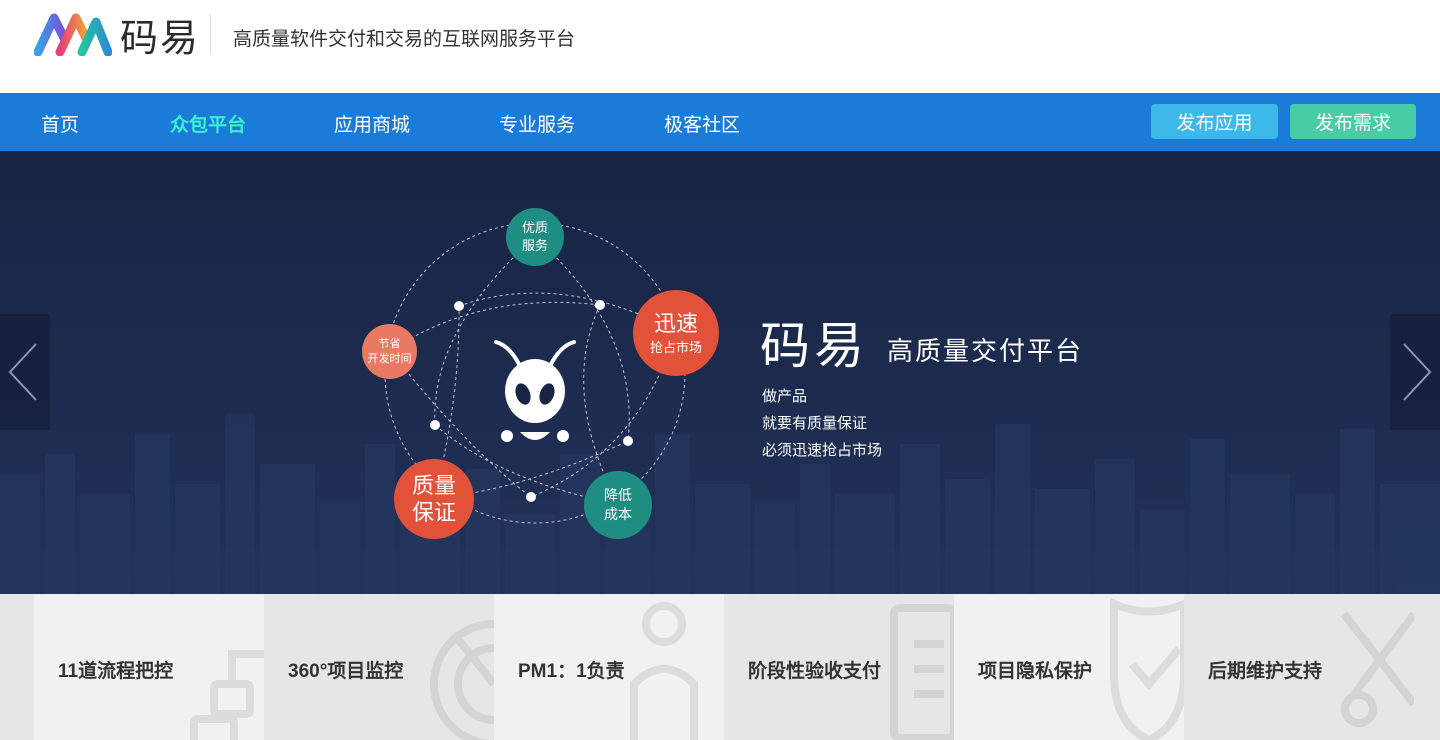 Image resolution: width=1440 pixels, height=740 pixels. I want to click on feature-label: 11道流程把控, so click(116, 671).